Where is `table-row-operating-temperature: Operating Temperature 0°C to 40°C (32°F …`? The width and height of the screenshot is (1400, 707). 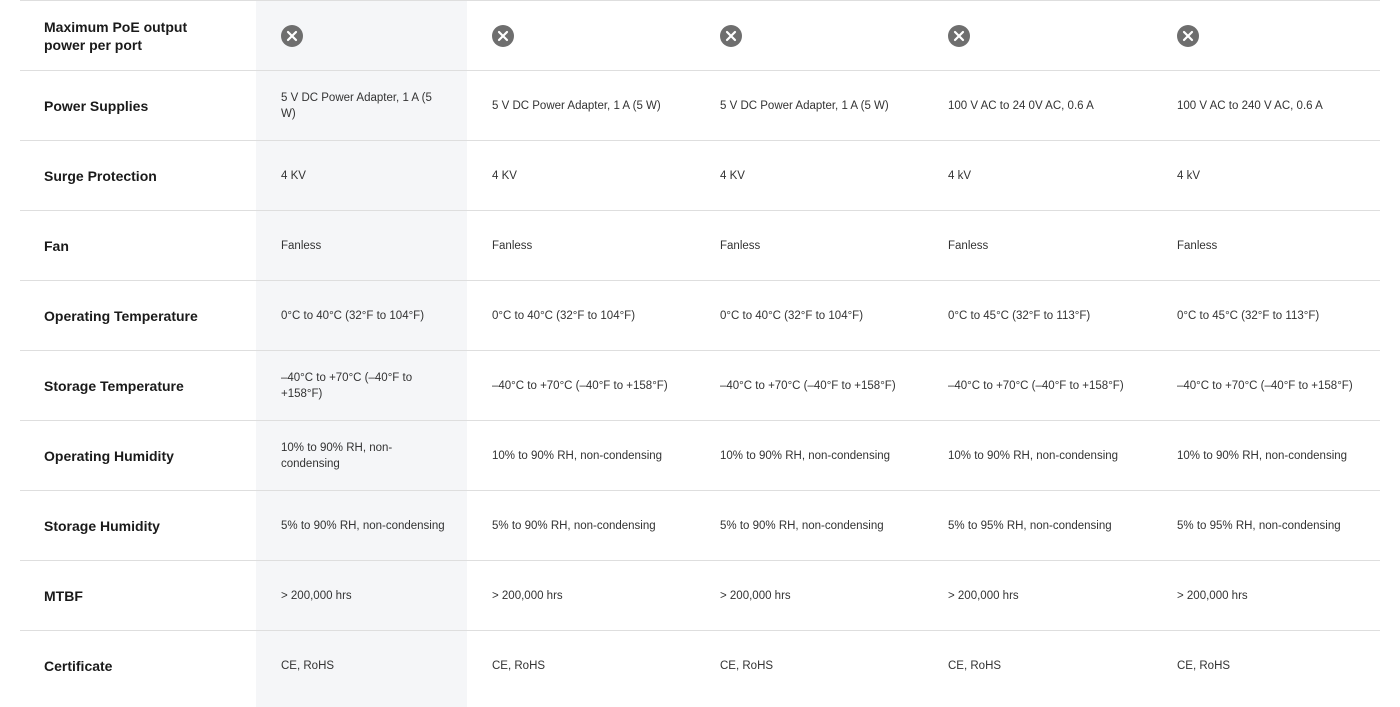
table-row-operating-temperature: Operating Temperature 0°C to 40°C (32°F … is located at coordinates (700, 316).